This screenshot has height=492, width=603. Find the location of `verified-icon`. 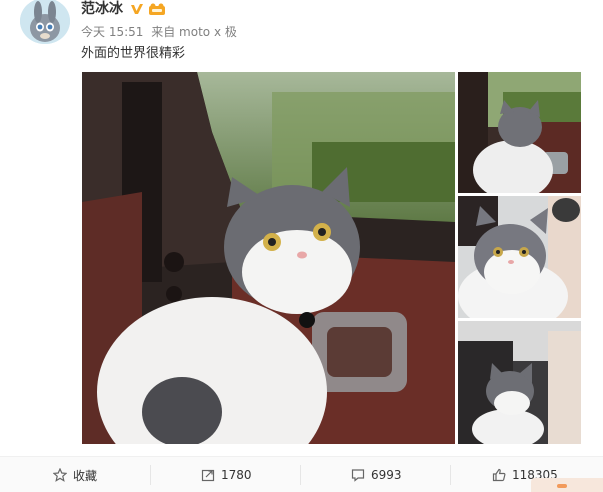

verified-icon is located at coordinates (137, 9).